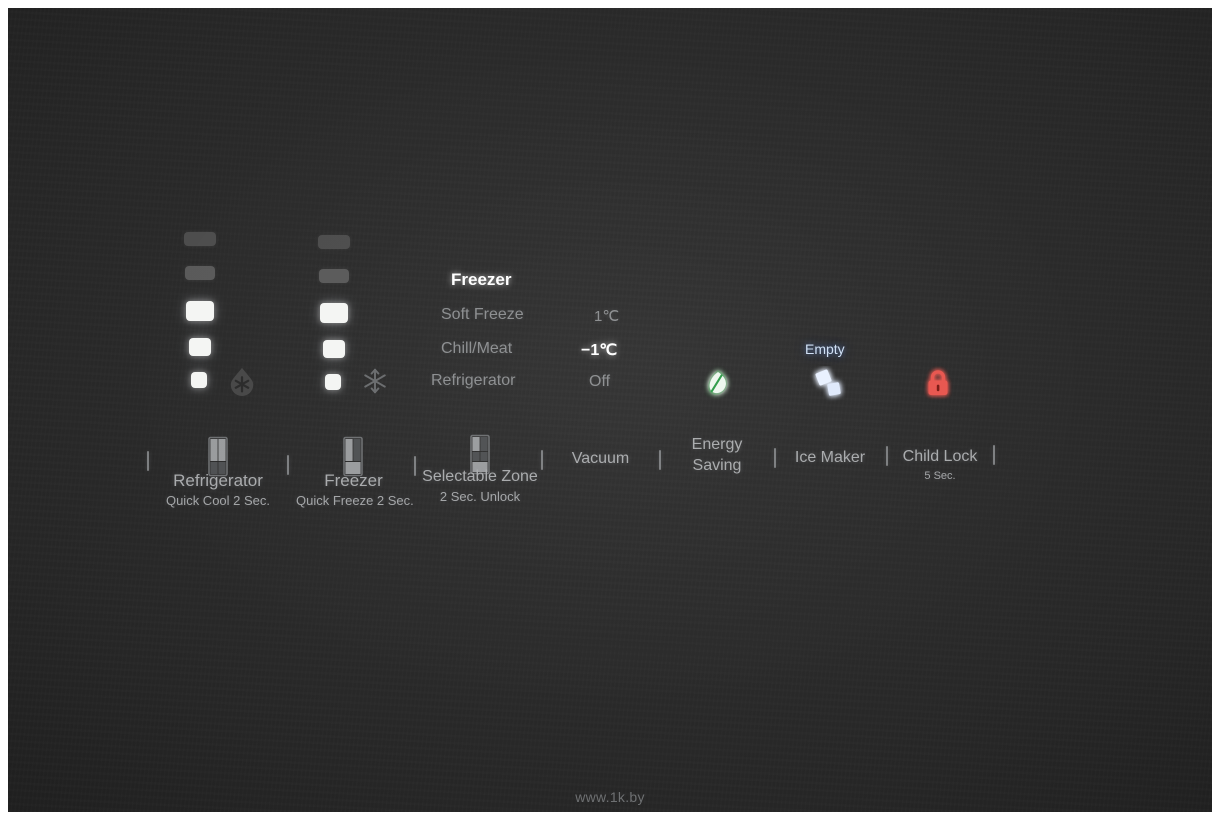  I want to click on snowflake-icon, so click(375, 381).